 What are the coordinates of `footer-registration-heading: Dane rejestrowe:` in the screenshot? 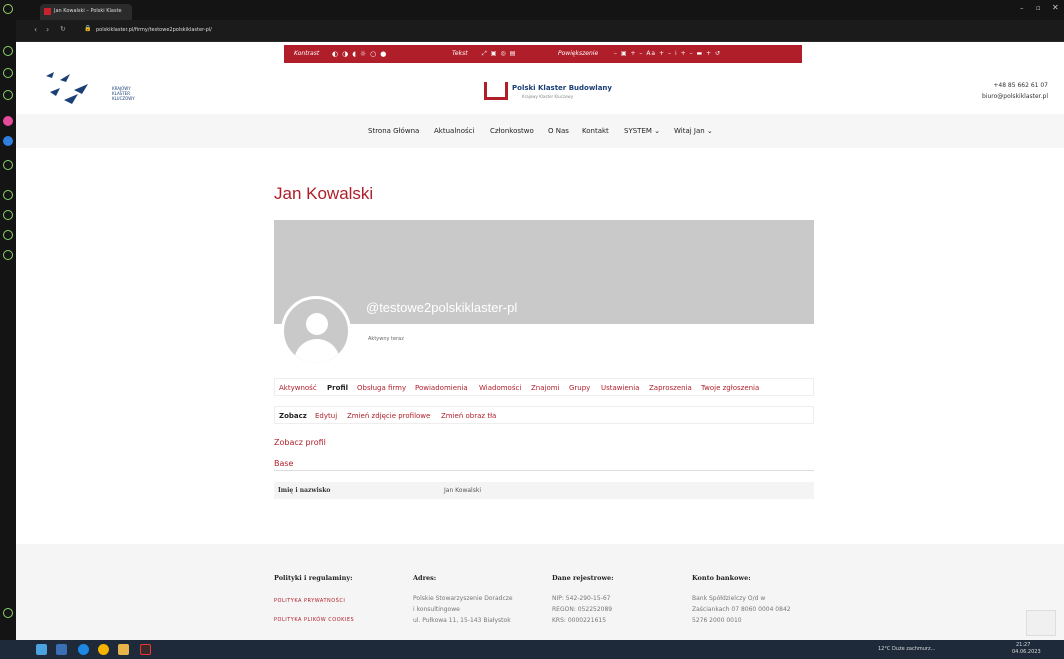 It's located at (583, 578).